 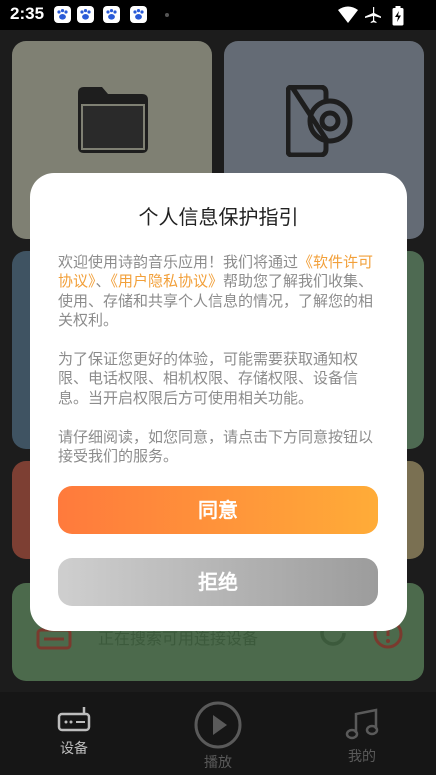 I want to click on music-disc-icon, so click(x=319, y=121).